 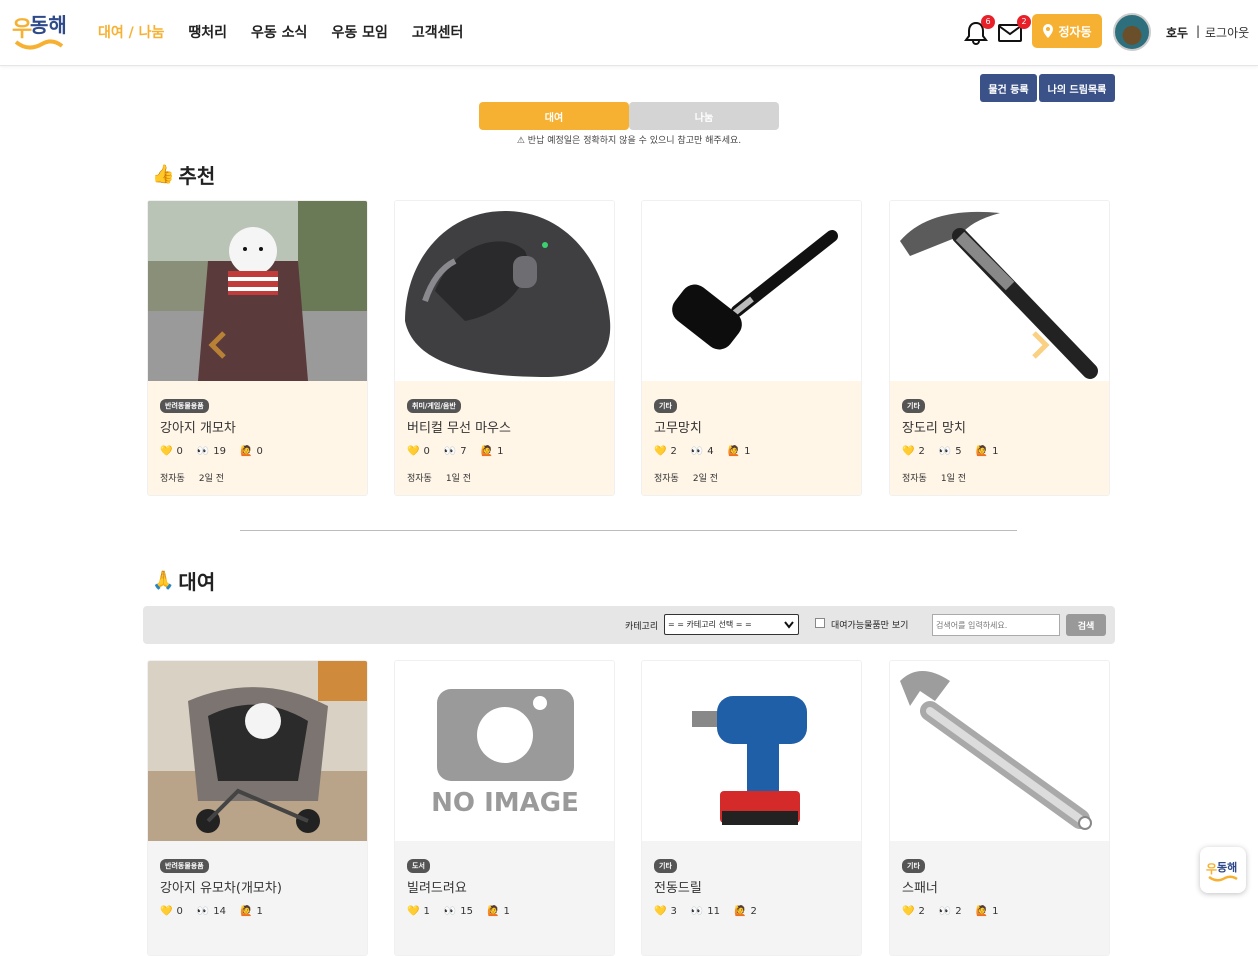 I want to click on card-body: 기타 스패너 💛 2 👀 2 🙋 1, so click(x=999, y=898).